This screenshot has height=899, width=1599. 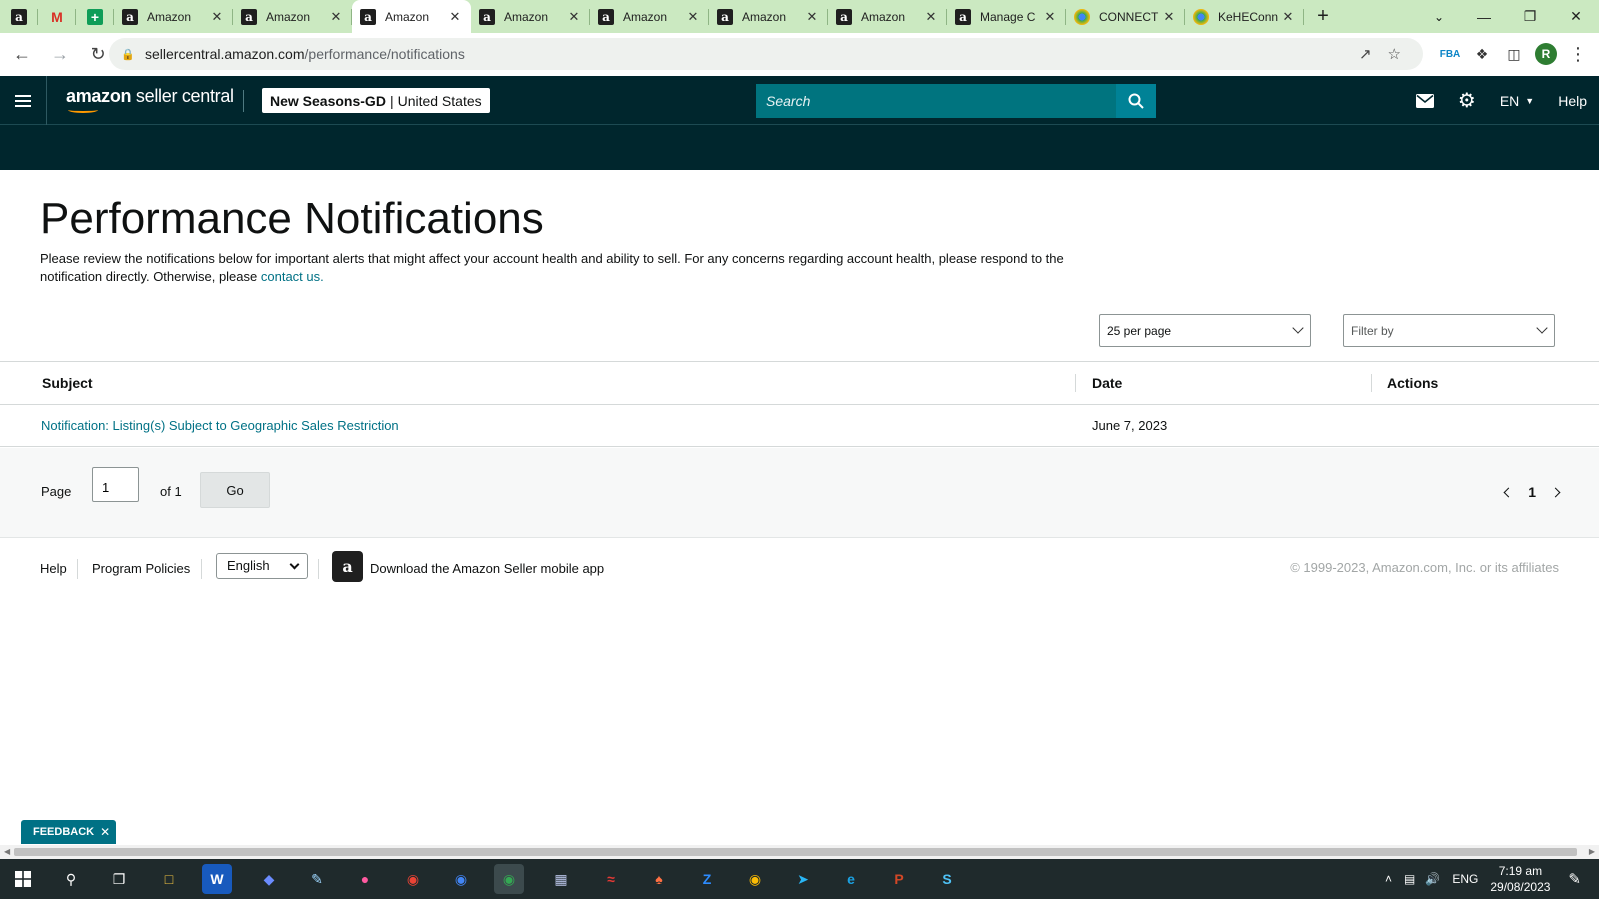 I want to click on powerpoint-icon: P, so click(x=899, y=879).